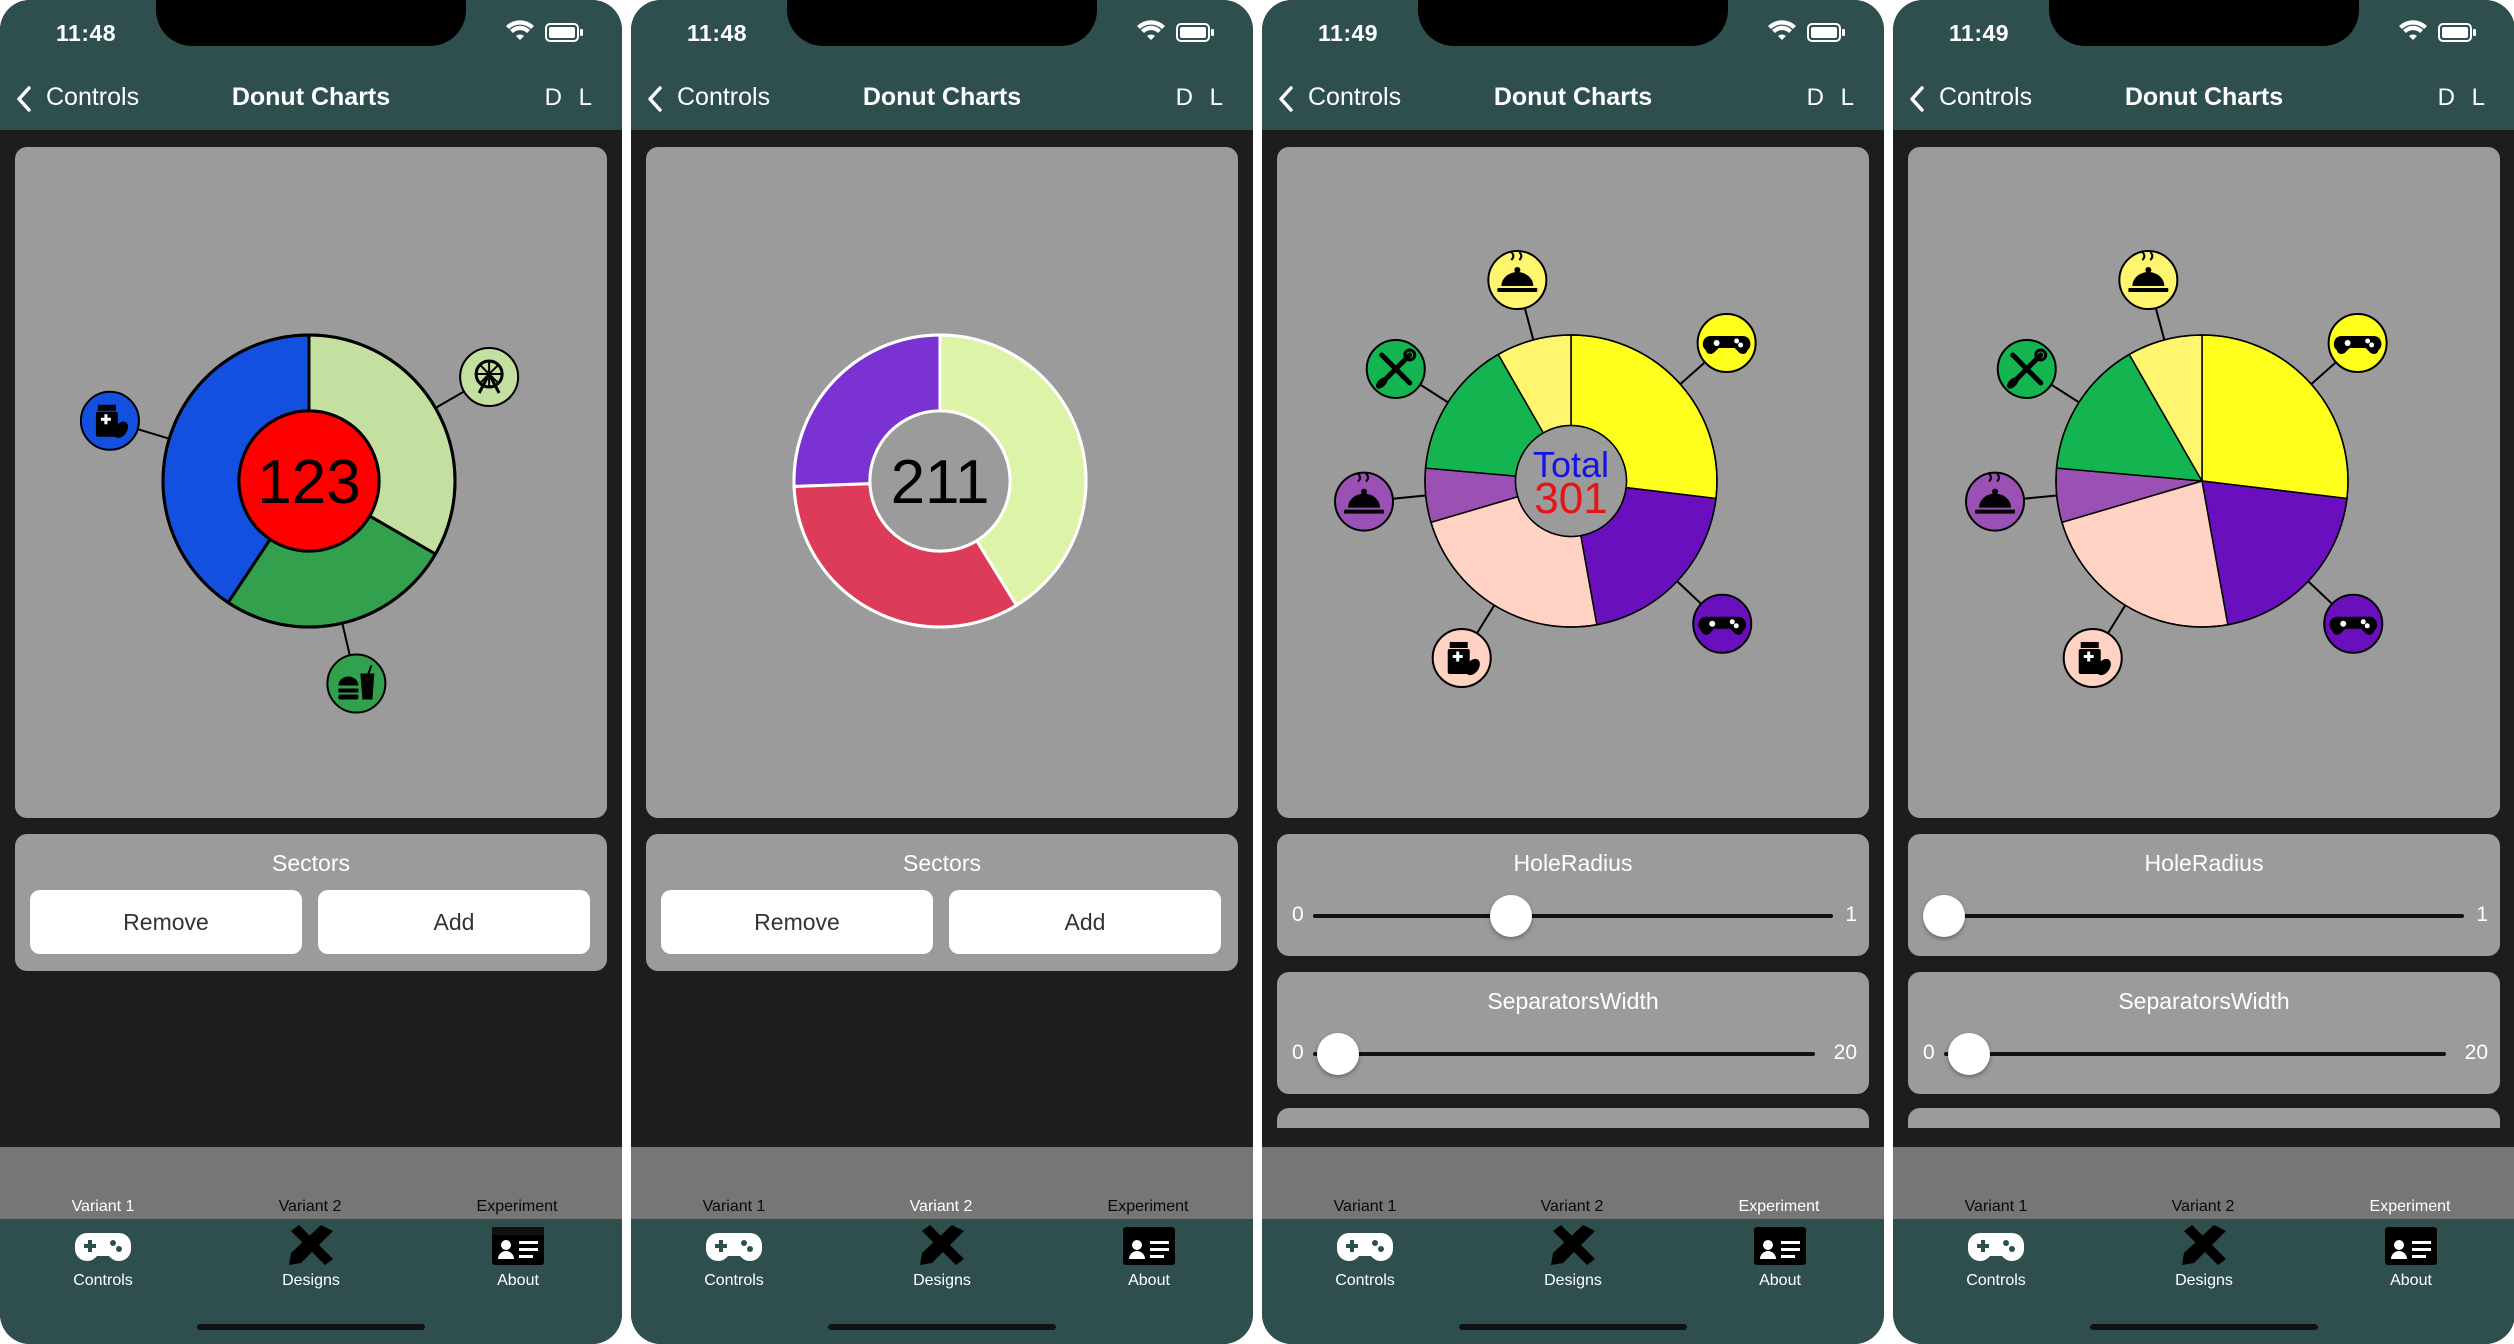  What do you see at coordinates (1573, 97) in the screenshot?
I see `page-title: Donut Charts` at bounding box center [1573, 97].